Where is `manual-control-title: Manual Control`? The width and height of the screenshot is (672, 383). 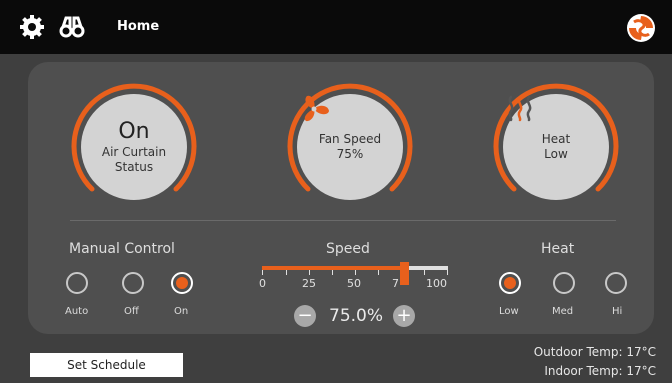
manual-control-title: Manual Control is located at coordinates (122, 249).